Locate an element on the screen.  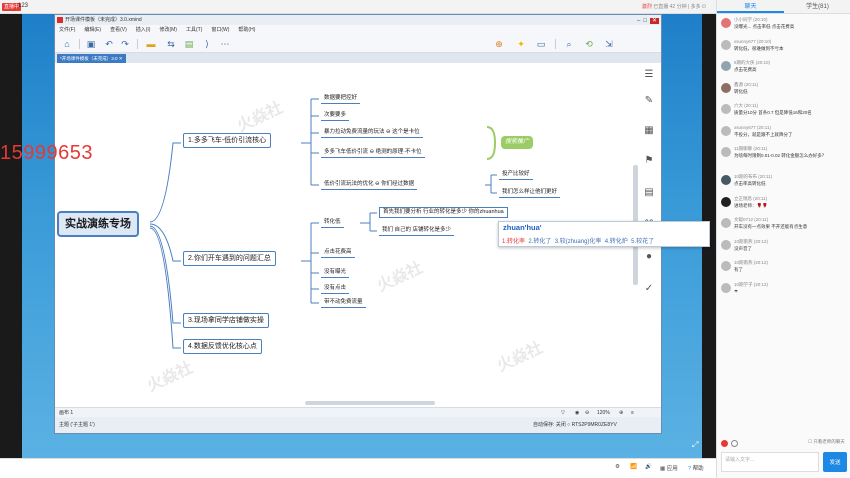
fullscreen-icon: ⤢ is located at coordinates (695, 445).